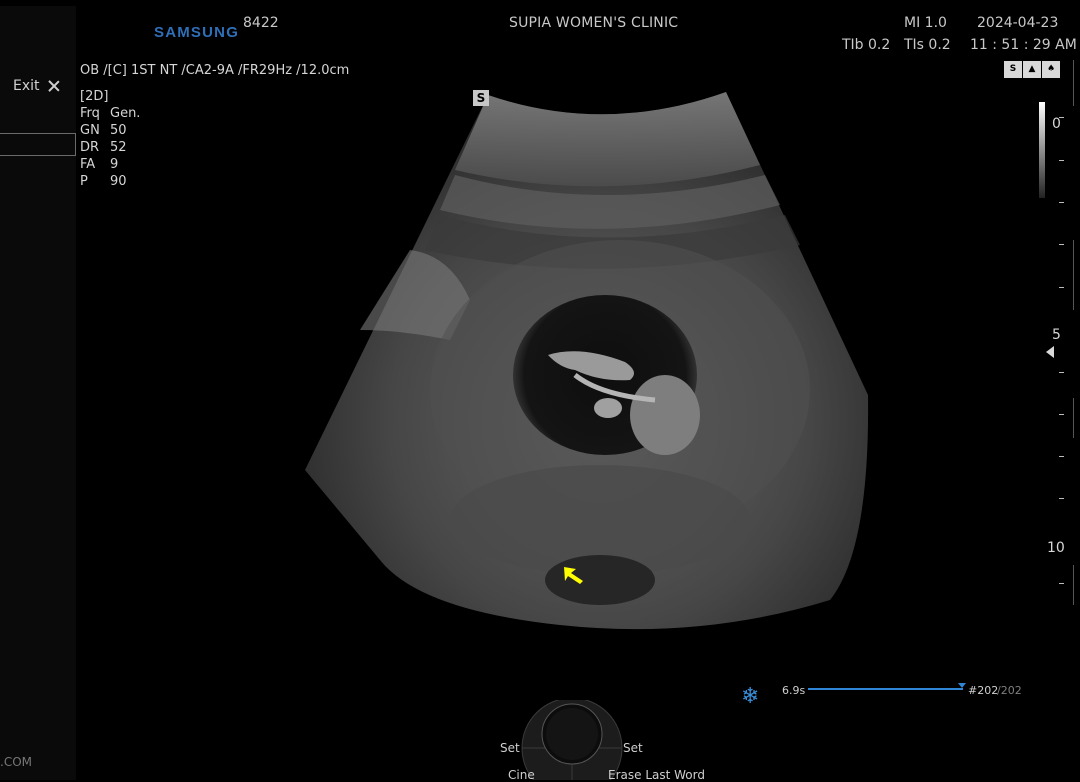 The image size is (1080, 782). What do you see at coordinates (1056, 335) in the screenshot?
I see `depth-label: 5` at bounding box center [1056, 335].